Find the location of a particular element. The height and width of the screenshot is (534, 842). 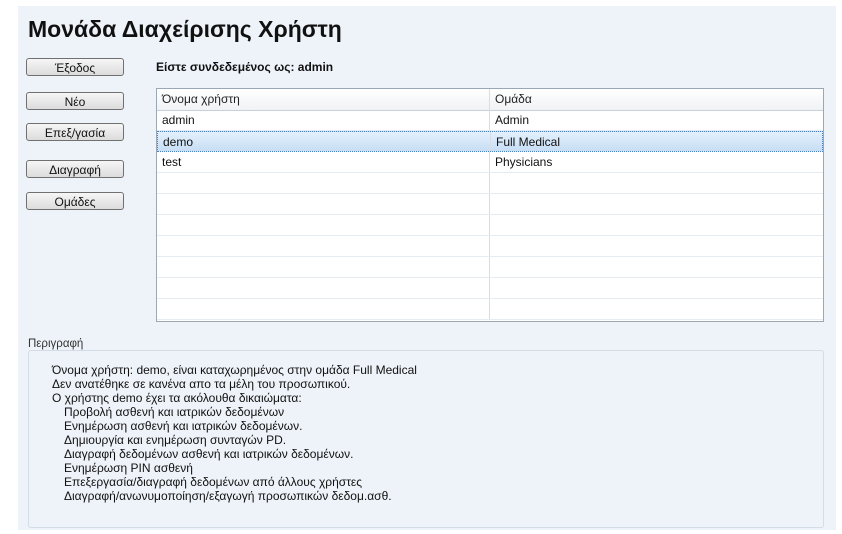

groups-button: Ομάδες is located at coordinates (75, 201).